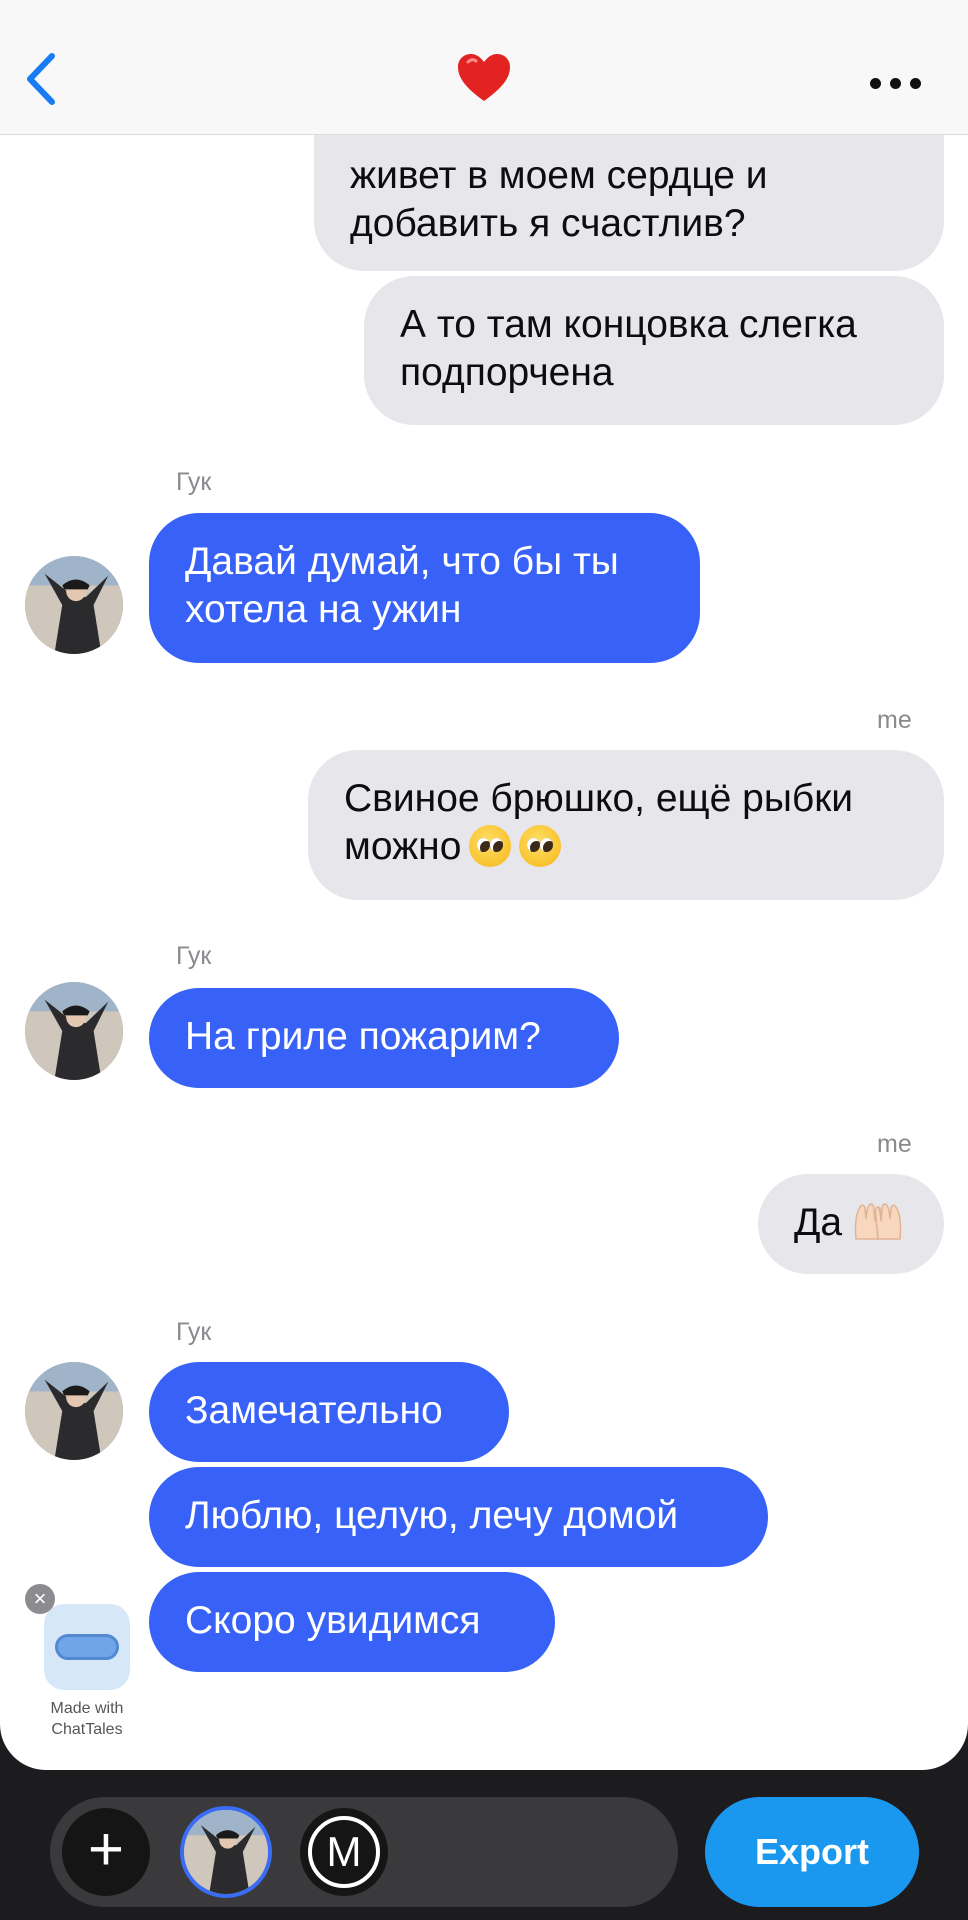 Image resolution: width=968 pixels, height=1920 pixels. I want to click on chattales-logo-icon, so click(87, 1647).